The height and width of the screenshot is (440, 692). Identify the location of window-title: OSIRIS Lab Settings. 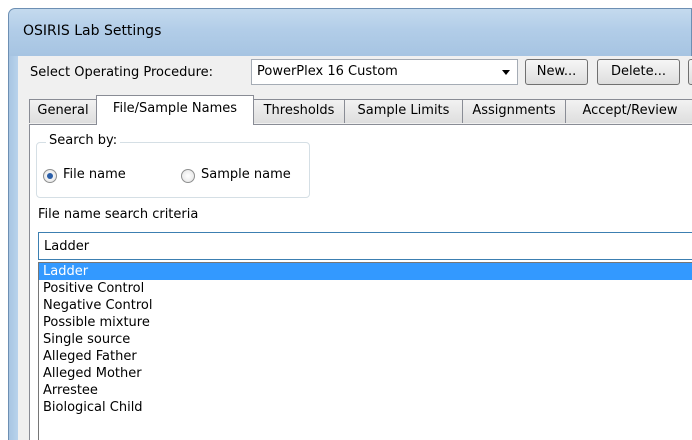
(92, 31).